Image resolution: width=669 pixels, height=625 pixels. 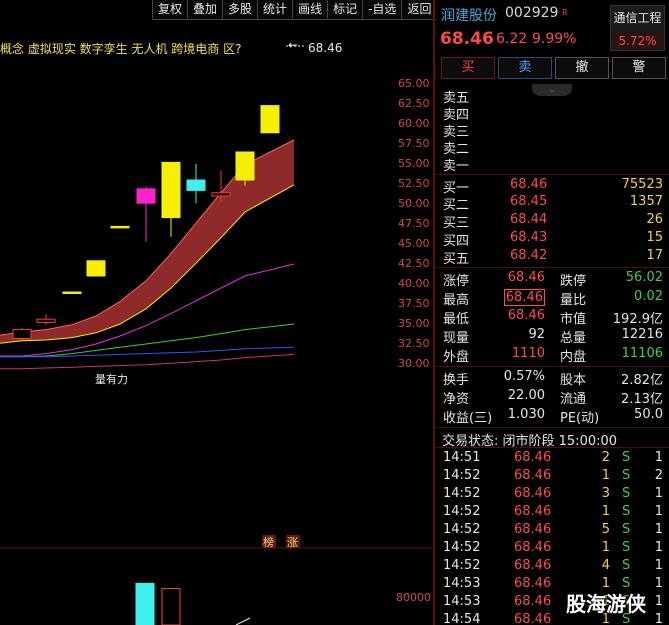 What do you see at coordinates (646, 201) in the screenshot?
I see `bid-volume: 1357` at bounding box center [646, 201].